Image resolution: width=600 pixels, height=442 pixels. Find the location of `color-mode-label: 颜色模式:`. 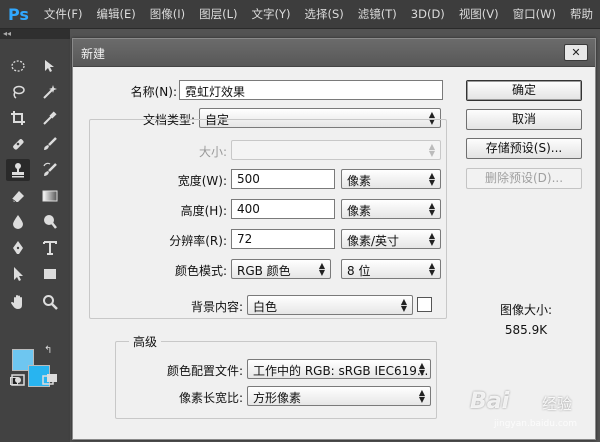

color-mode-label: 颜色模式: is located at coordinates (200, 271).